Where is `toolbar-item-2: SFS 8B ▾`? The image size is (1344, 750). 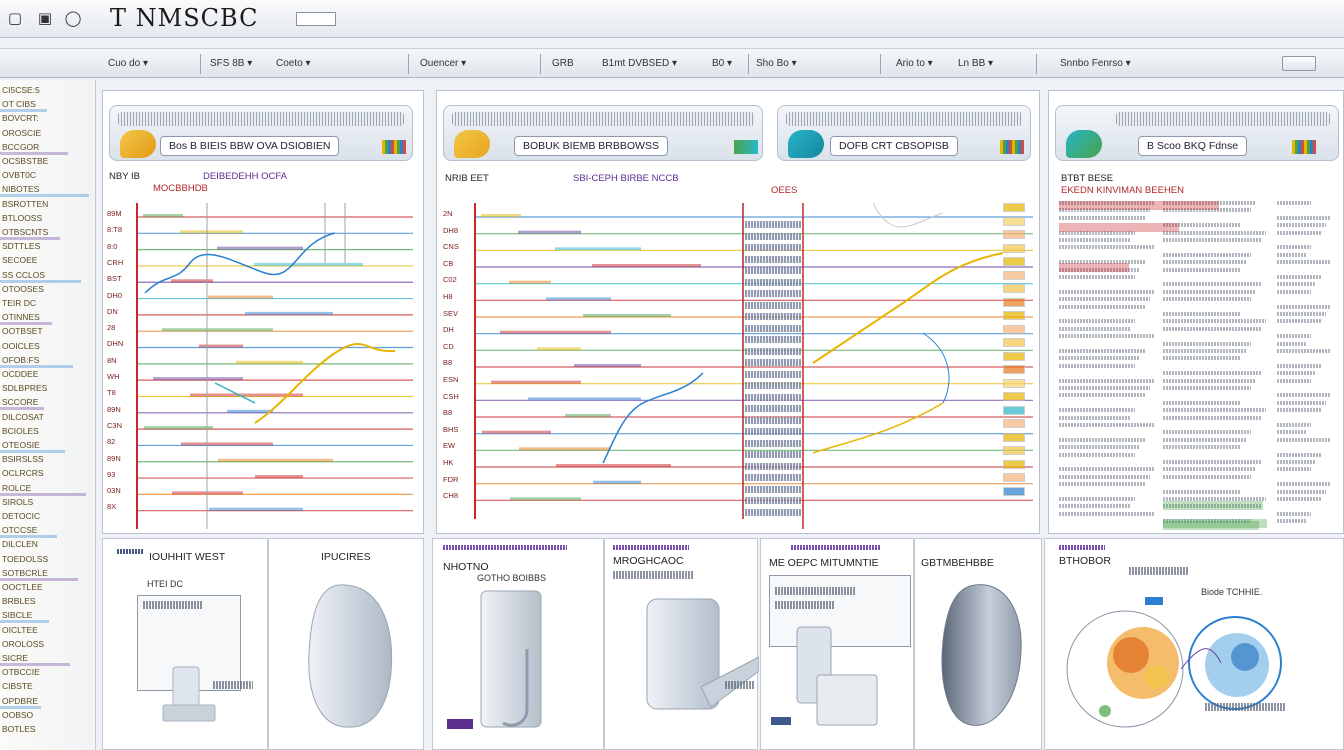 toolbar-item-2: SFS 8B ▾ is located at coordinates (231, 64).